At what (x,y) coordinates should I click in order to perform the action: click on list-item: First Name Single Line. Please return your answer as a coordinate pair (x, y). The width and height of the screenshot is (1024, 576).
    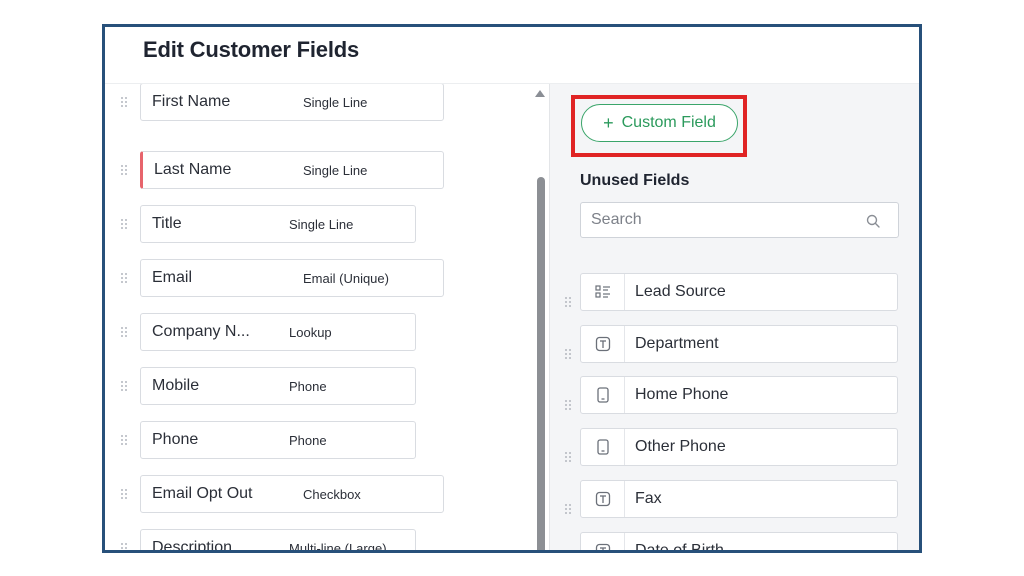
    Looking at the image, I should click on (319, 103).